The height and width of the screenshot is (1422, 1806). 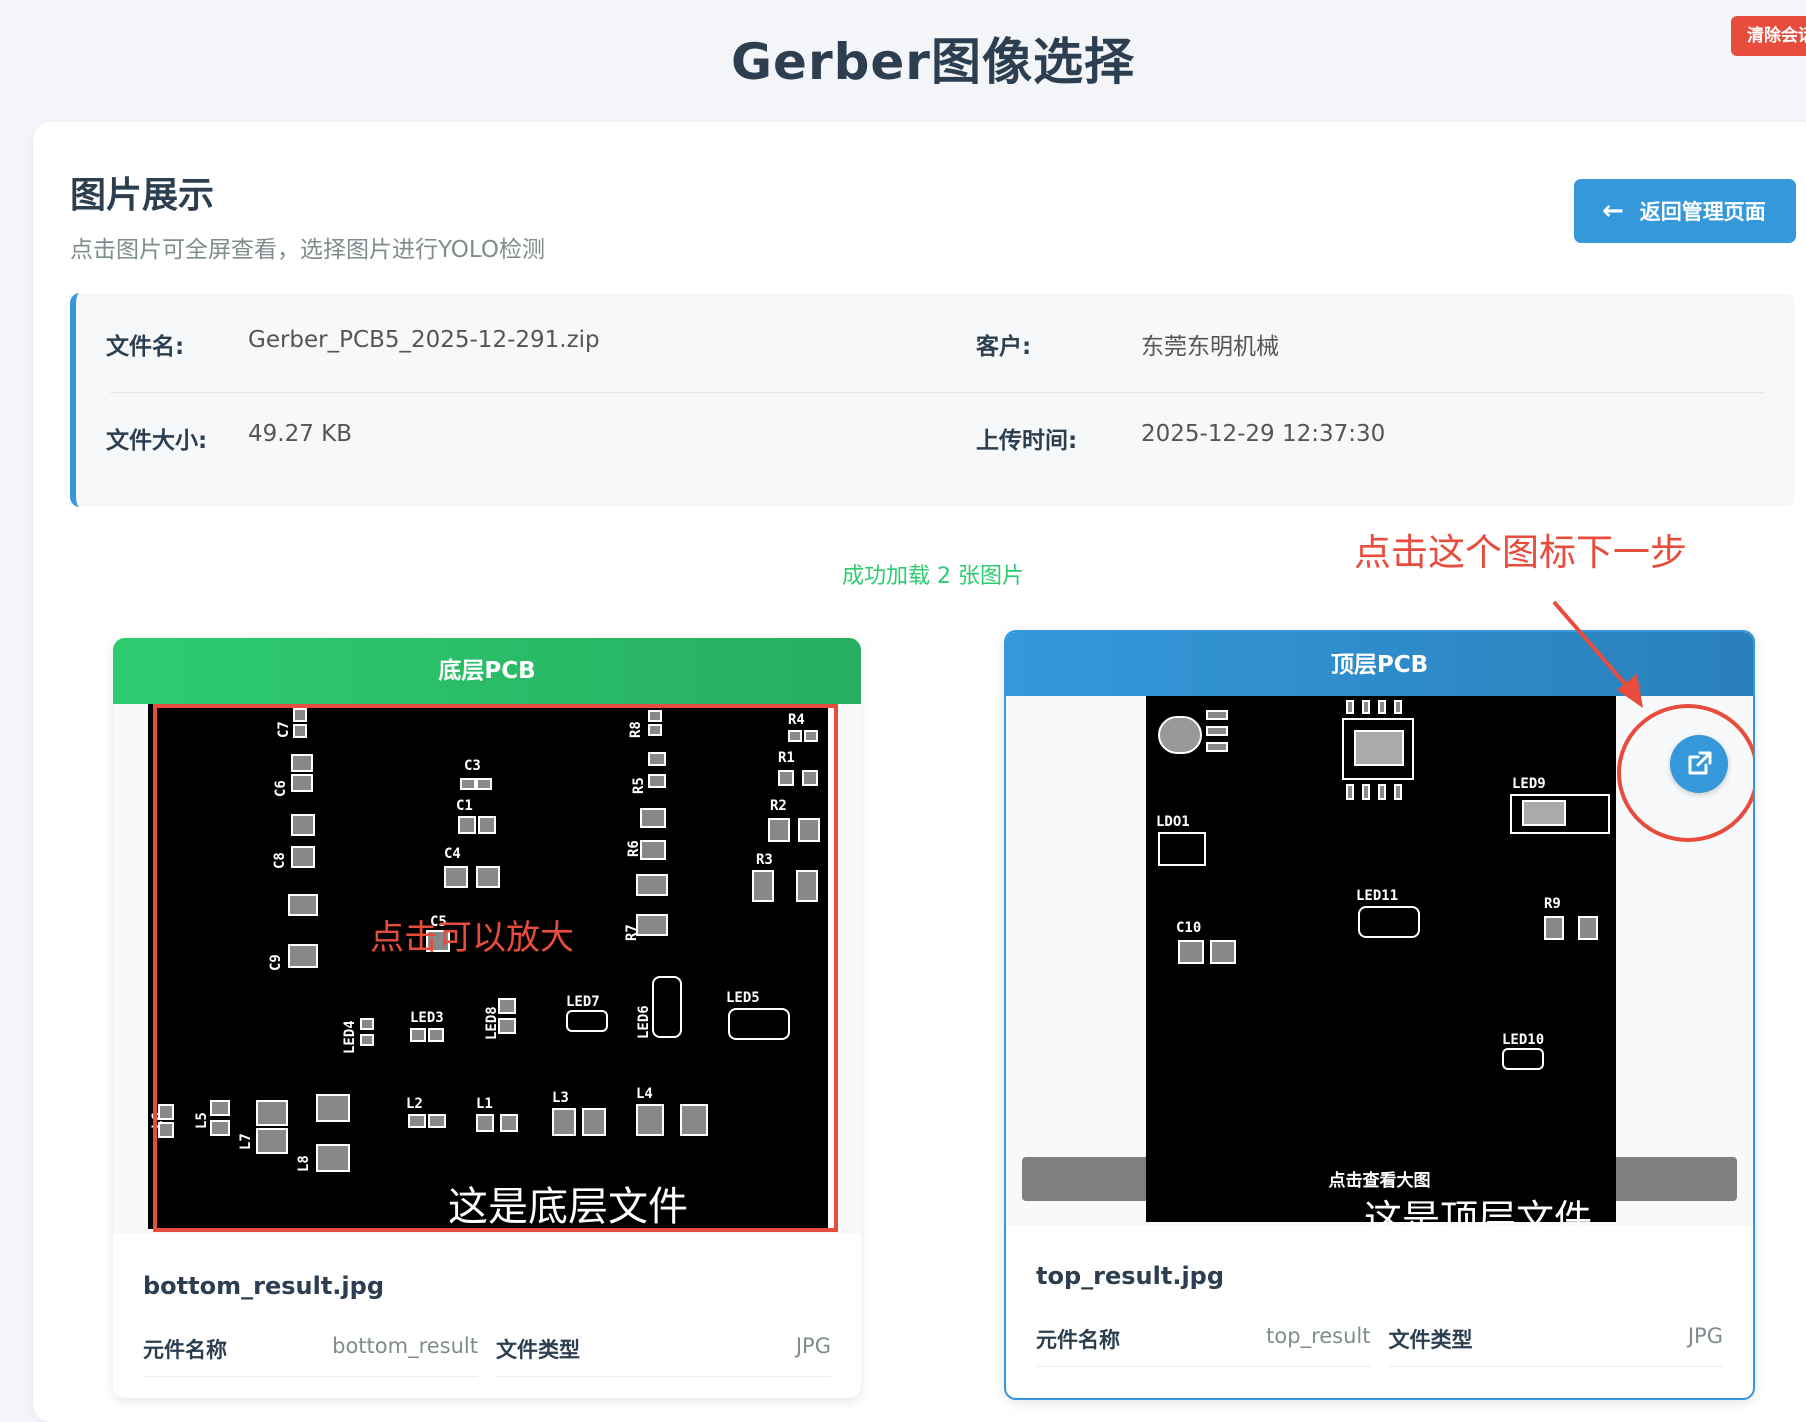 What do you see at coordinates (310, 1355) in the screenshot?
I see `meta-component-name: 元件名称 bottom_result` at bounding box center [310, 1355].